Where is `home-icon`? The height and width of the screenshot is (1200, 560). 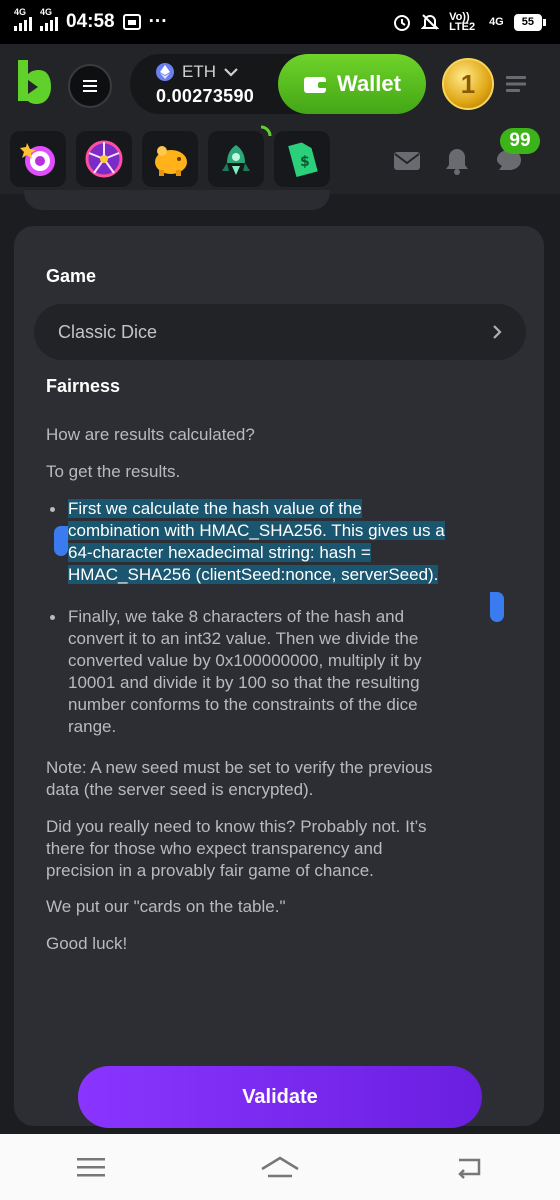 home-icon is located at coordinates (280, 1167).